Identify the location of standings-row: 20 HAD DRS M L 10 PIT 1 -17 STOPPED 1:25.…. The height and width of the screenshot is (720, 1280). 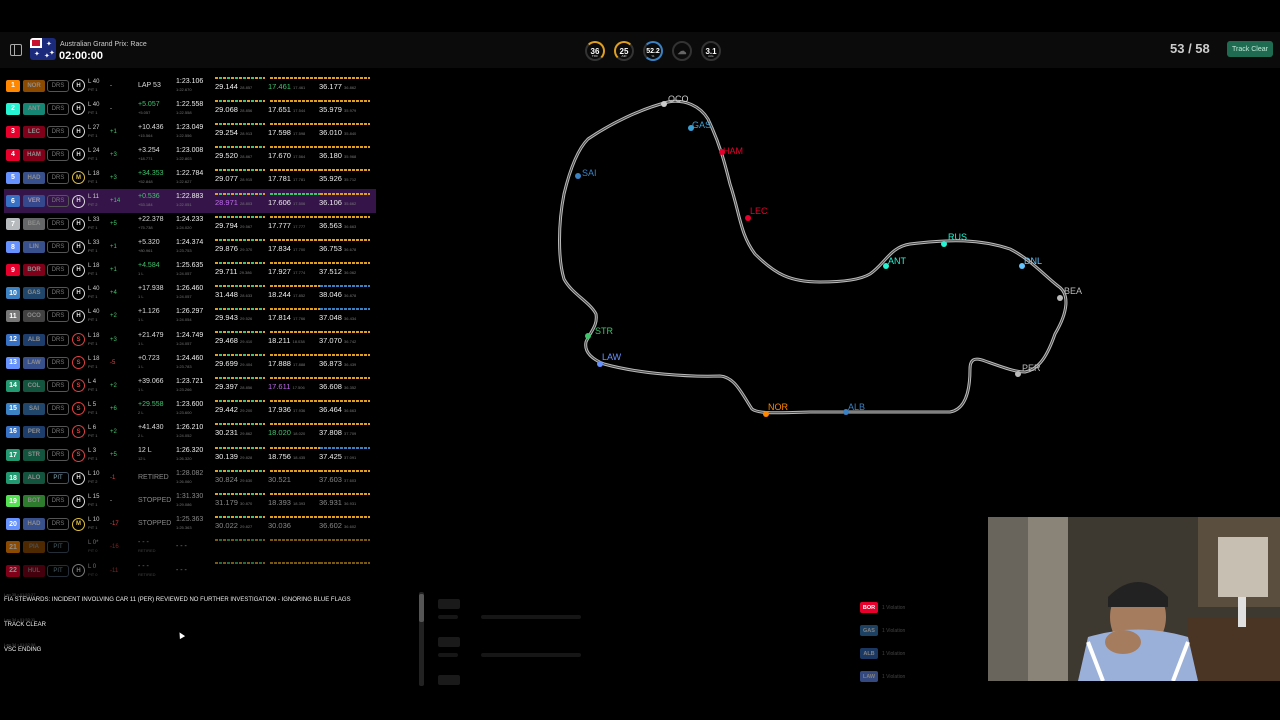
(190, 524).